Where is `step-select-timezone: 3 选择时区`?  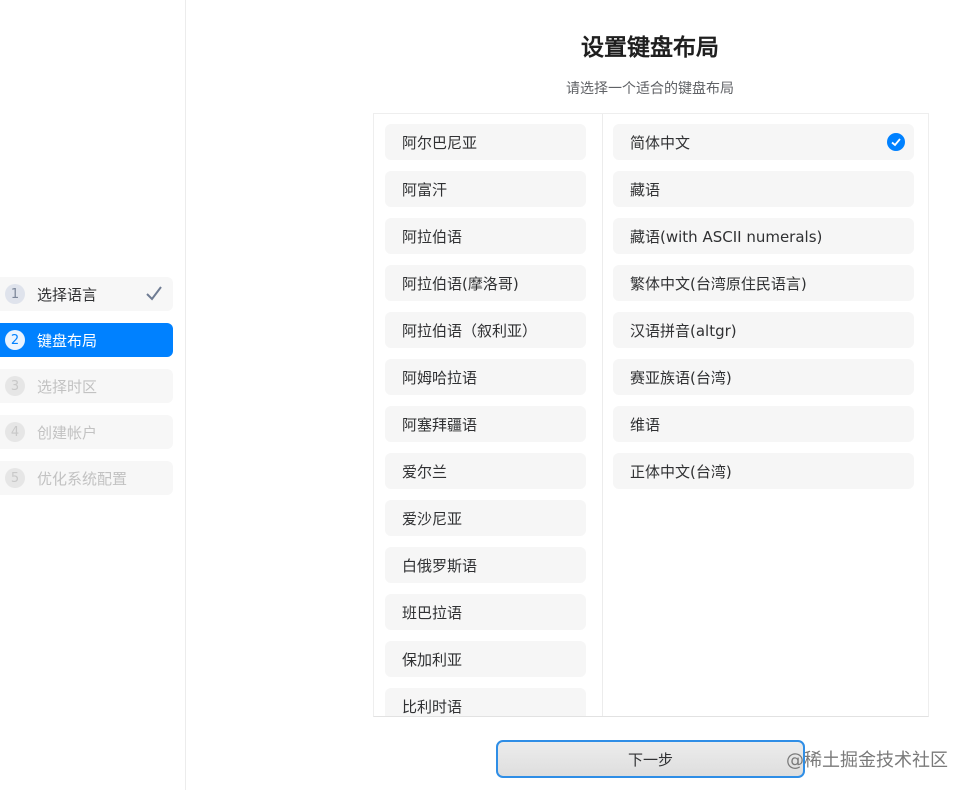 step-select-timezone: 3 选择时区 is located at coordinates (86, 386).